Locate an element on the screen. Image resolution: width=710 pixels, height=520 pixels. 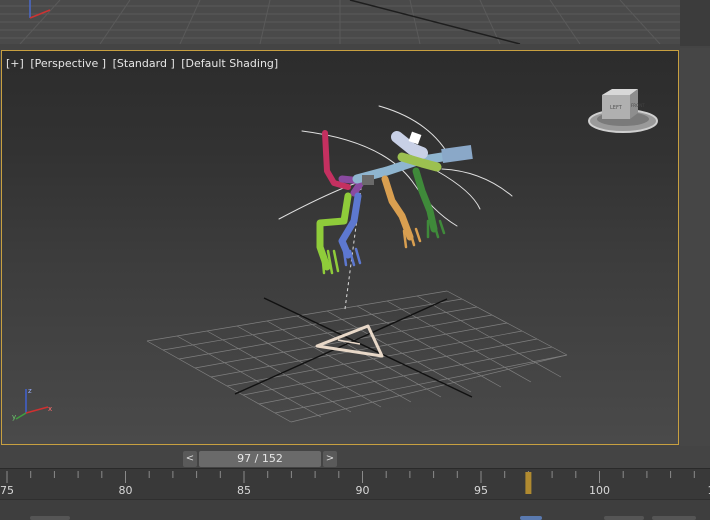
chevron-right-icon: > is located at coordinates (330, 459).